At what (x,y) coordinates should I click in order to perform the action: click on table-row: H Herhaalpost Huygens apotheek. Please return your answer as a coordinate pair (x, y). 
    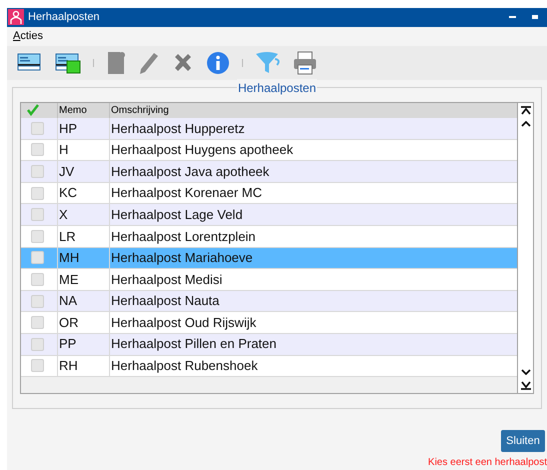
    Looking at the image, I should click on (269, 151).